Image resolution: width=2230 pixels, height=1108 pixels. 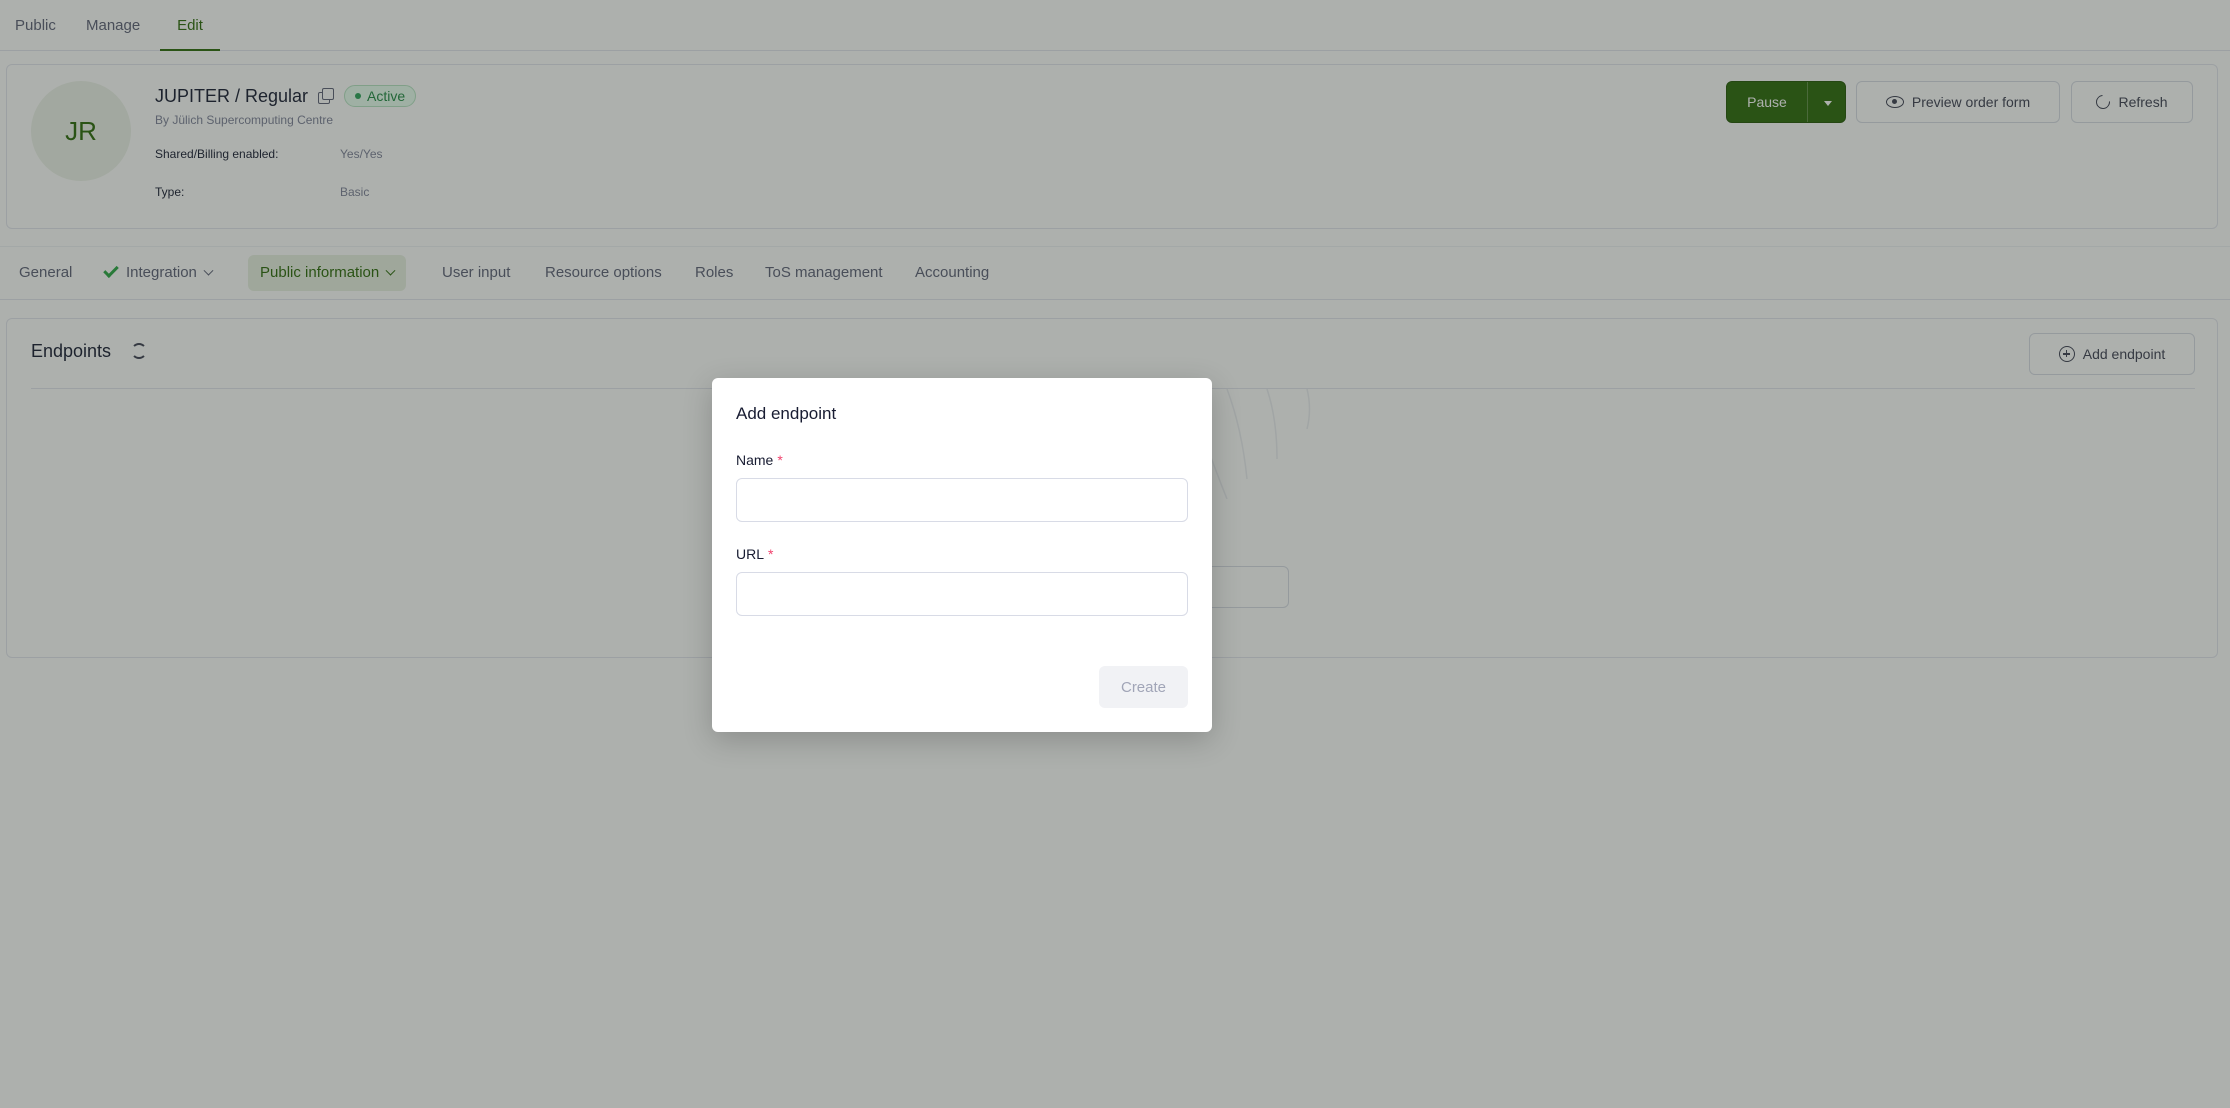 I want to click on name-label-text: Name, so click(x=755, y=460).